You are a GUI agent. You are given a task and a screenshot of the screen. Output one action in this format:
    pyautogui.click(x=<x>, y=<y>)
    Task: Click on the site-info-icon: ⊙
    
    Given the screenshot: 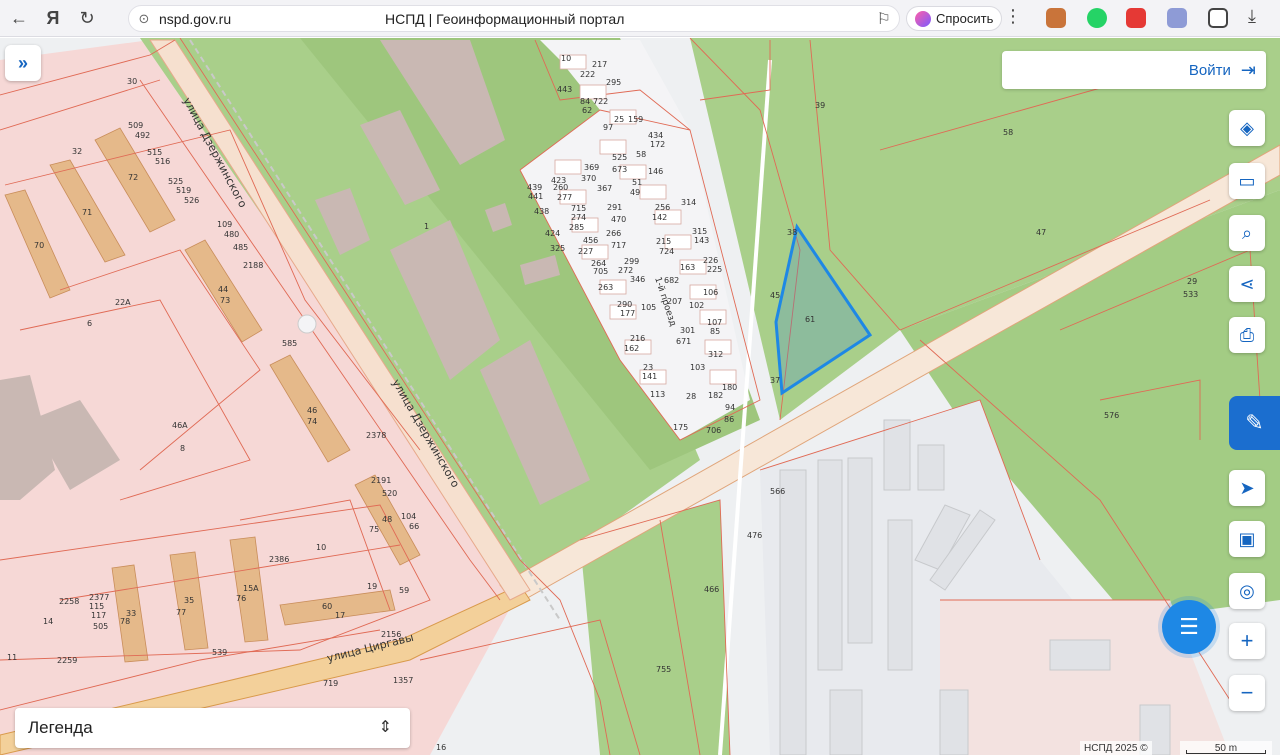 What is the action you would take?
    pyautogui.click(x=144, y=19)
    